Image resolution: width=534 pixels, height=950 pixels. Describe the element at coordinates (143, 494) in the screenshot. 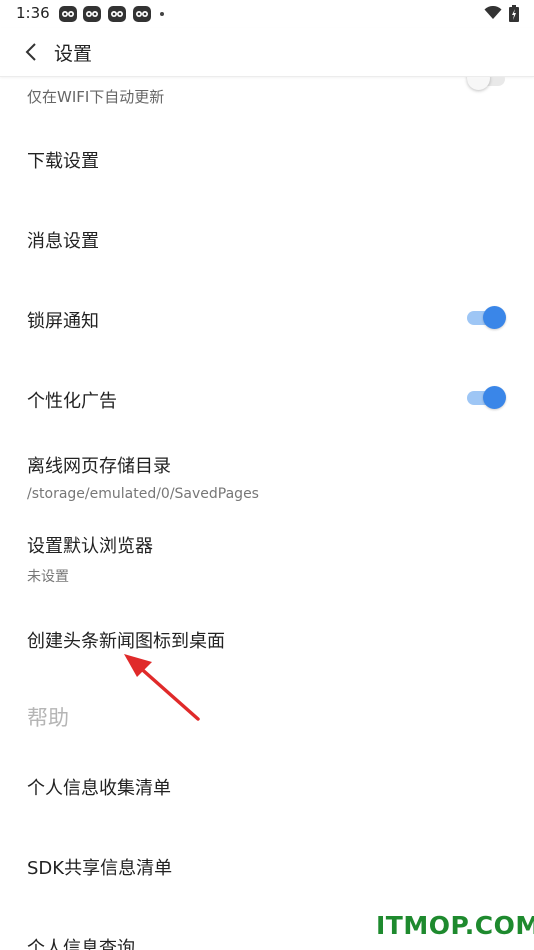

I see `setting-value: /storage/emulated/0/SavedPages` at that location.